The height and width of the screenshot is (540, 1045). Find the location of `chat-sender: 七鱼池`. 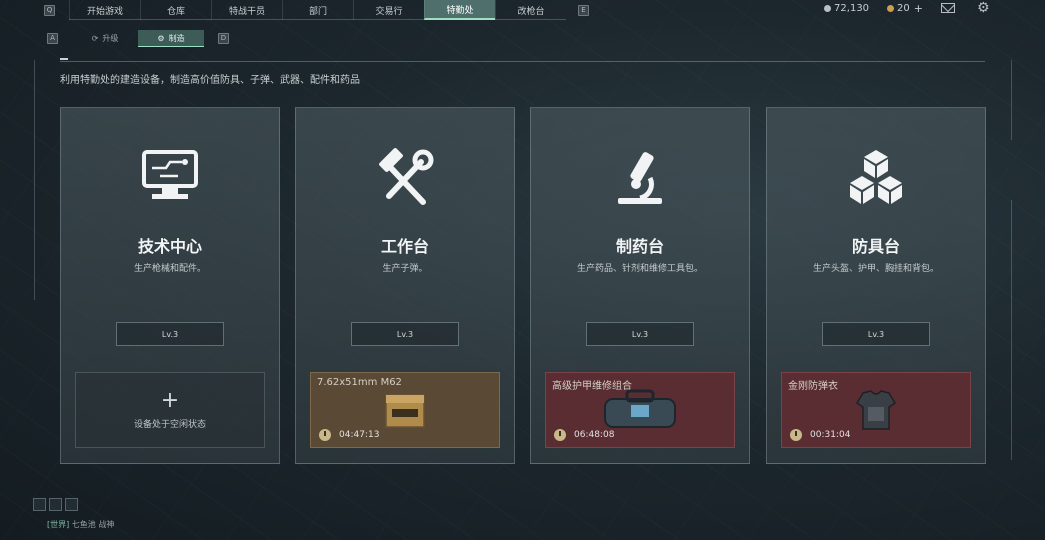

chat-sender: 七鱼池 is located at coordinates (83, 524).